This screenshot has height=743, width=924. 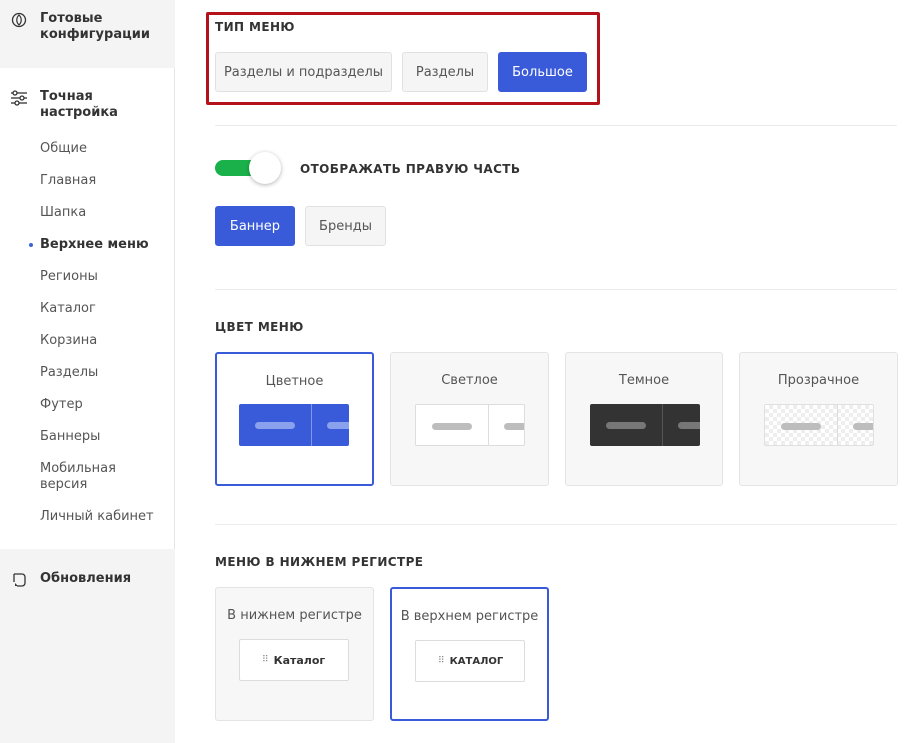 What do you see at coordinates (819, 425) in the screenshot?
I see `menu-preview-transparent` at bounding box center [819, 425].